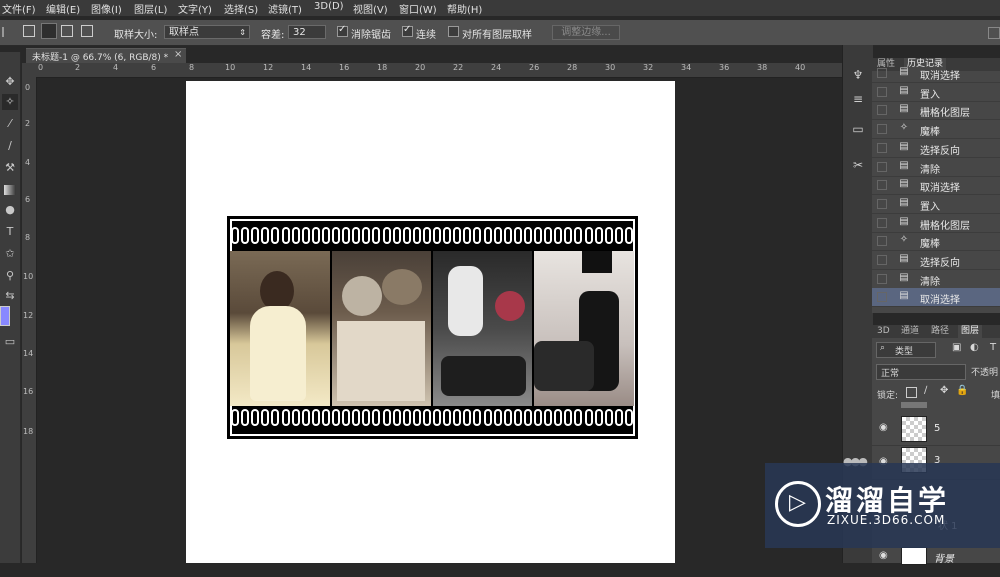 The image size is (1000, 577). I want to click on layer-name: 5, so click(937, 428).